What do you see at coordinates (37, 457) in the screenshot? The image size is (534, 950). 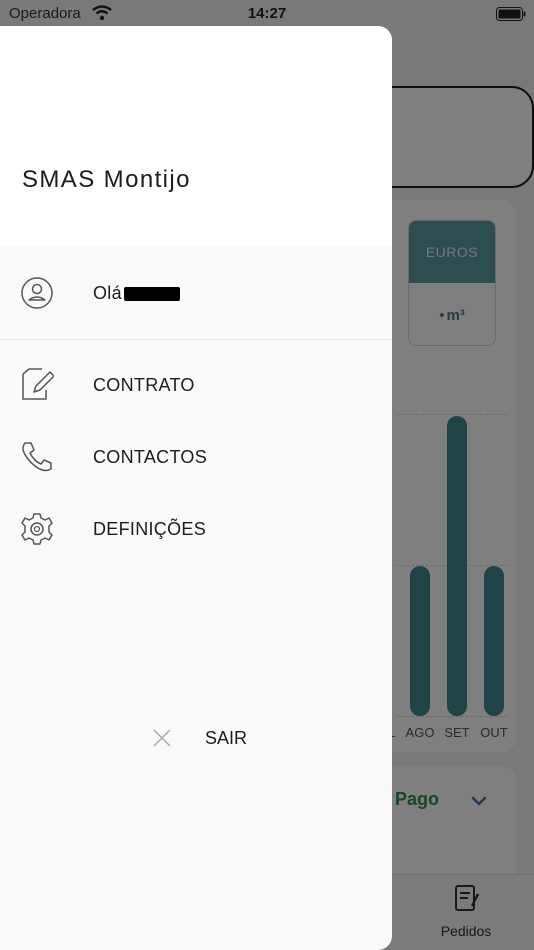 I see `phone-icon` at bounding box center [37, 457].